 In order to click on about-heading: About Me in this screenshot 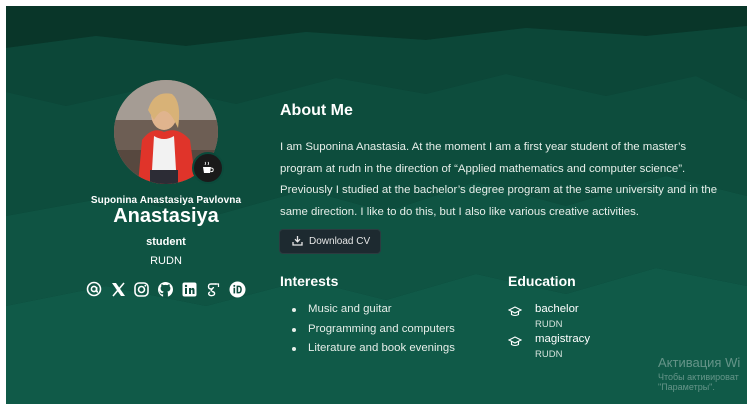, I will do `click(316, 110)`.